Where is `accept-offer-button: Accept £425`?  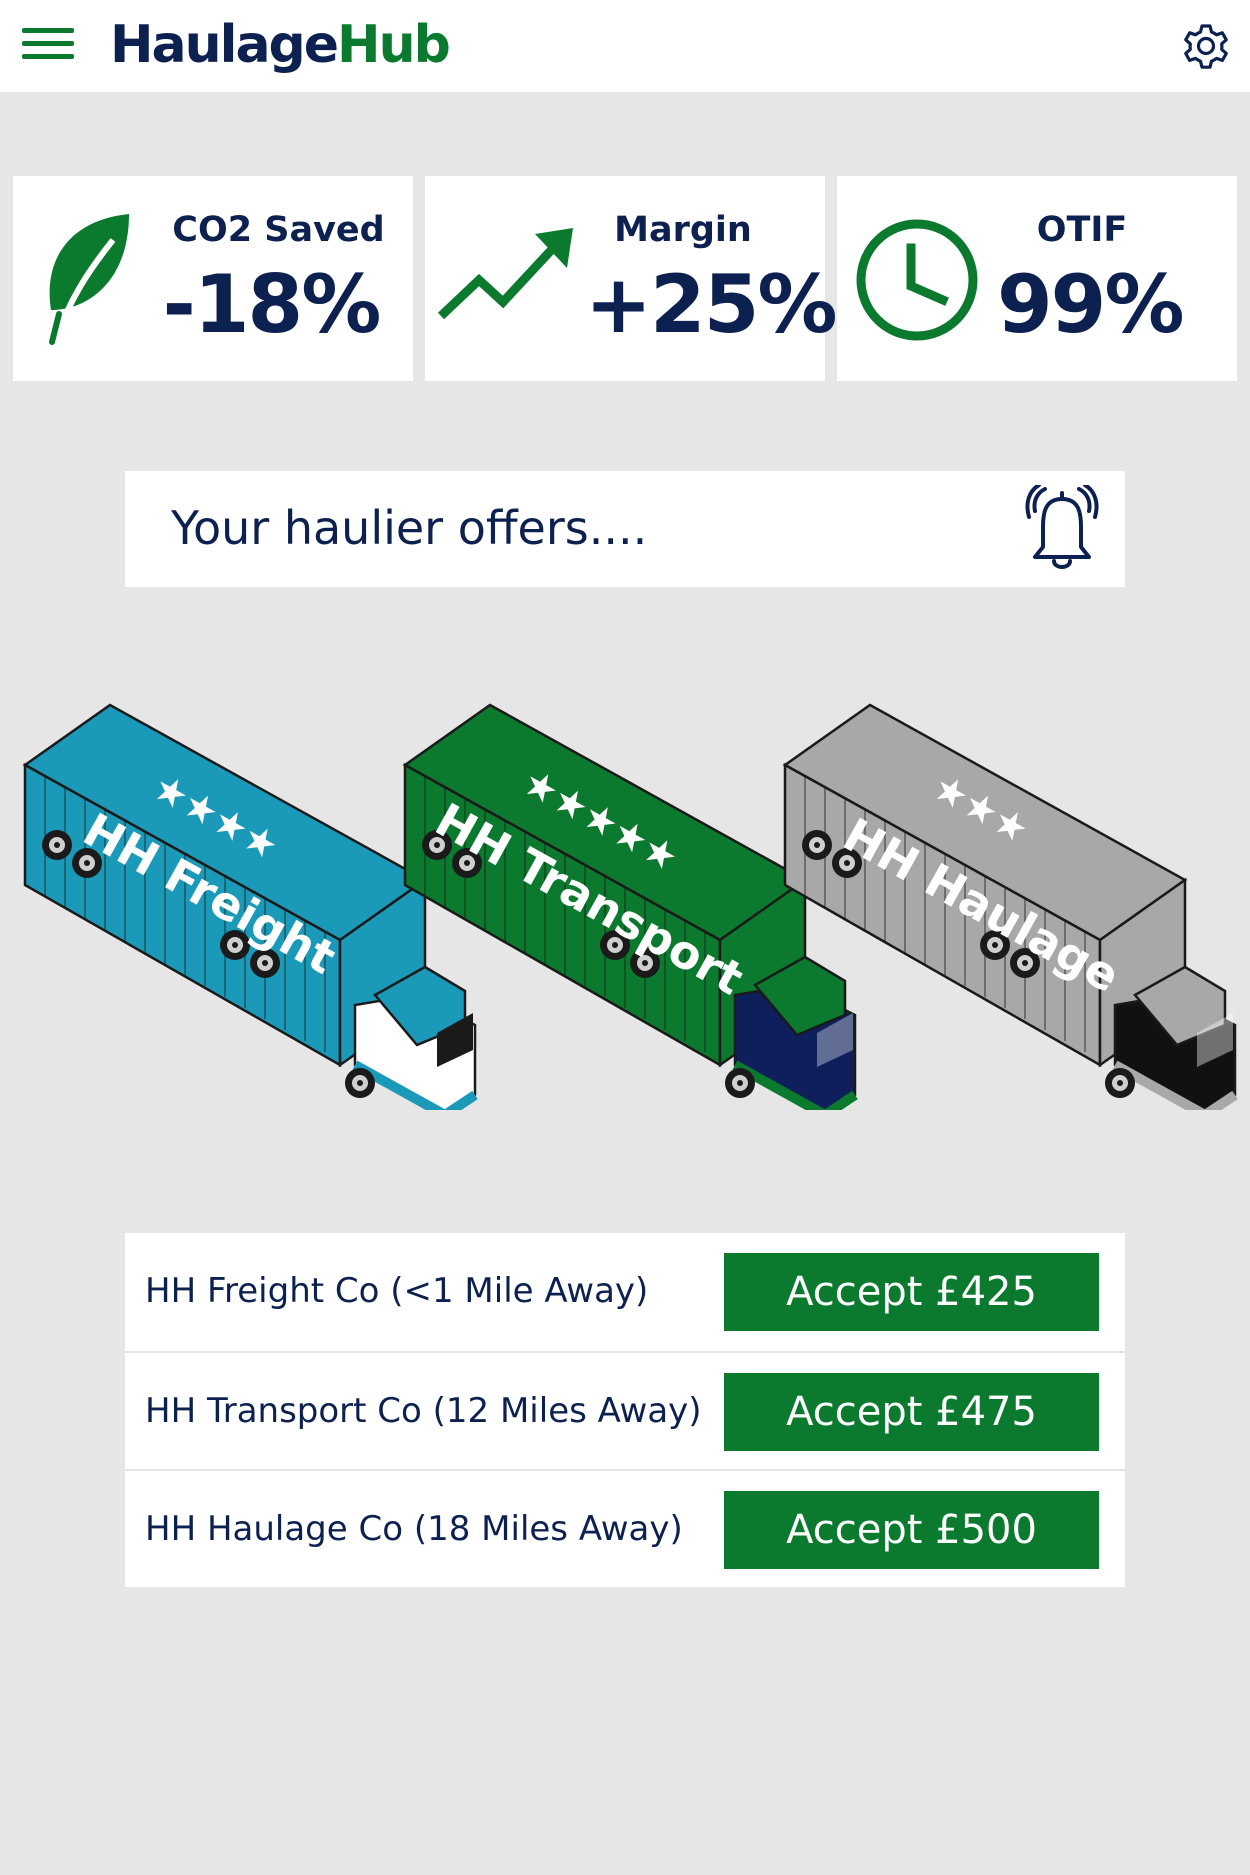
accept-offer-button: Accept £425 is located at coordinates (911, 1292).